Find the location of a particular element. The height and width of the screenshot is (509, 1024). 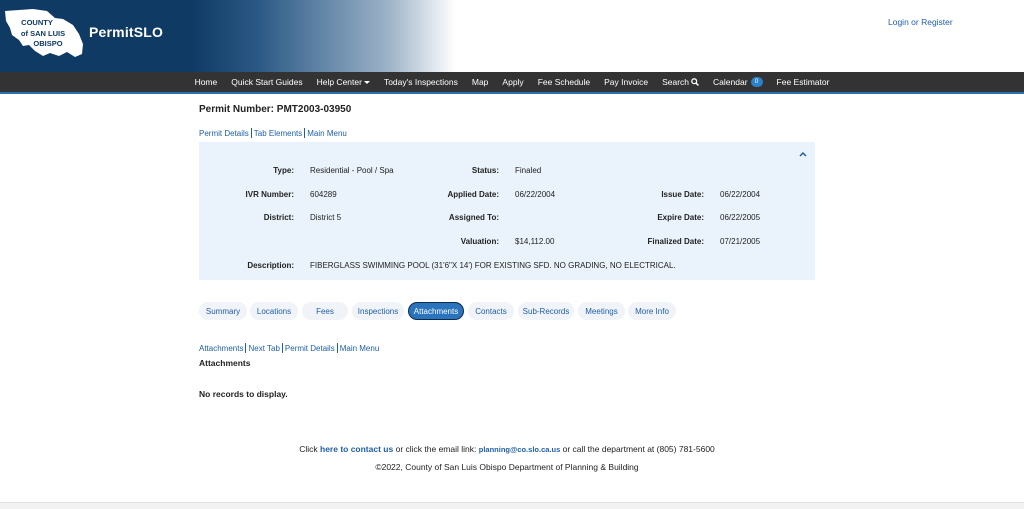

calendar-count-badge: 0 is located at coordinates (756, 82).